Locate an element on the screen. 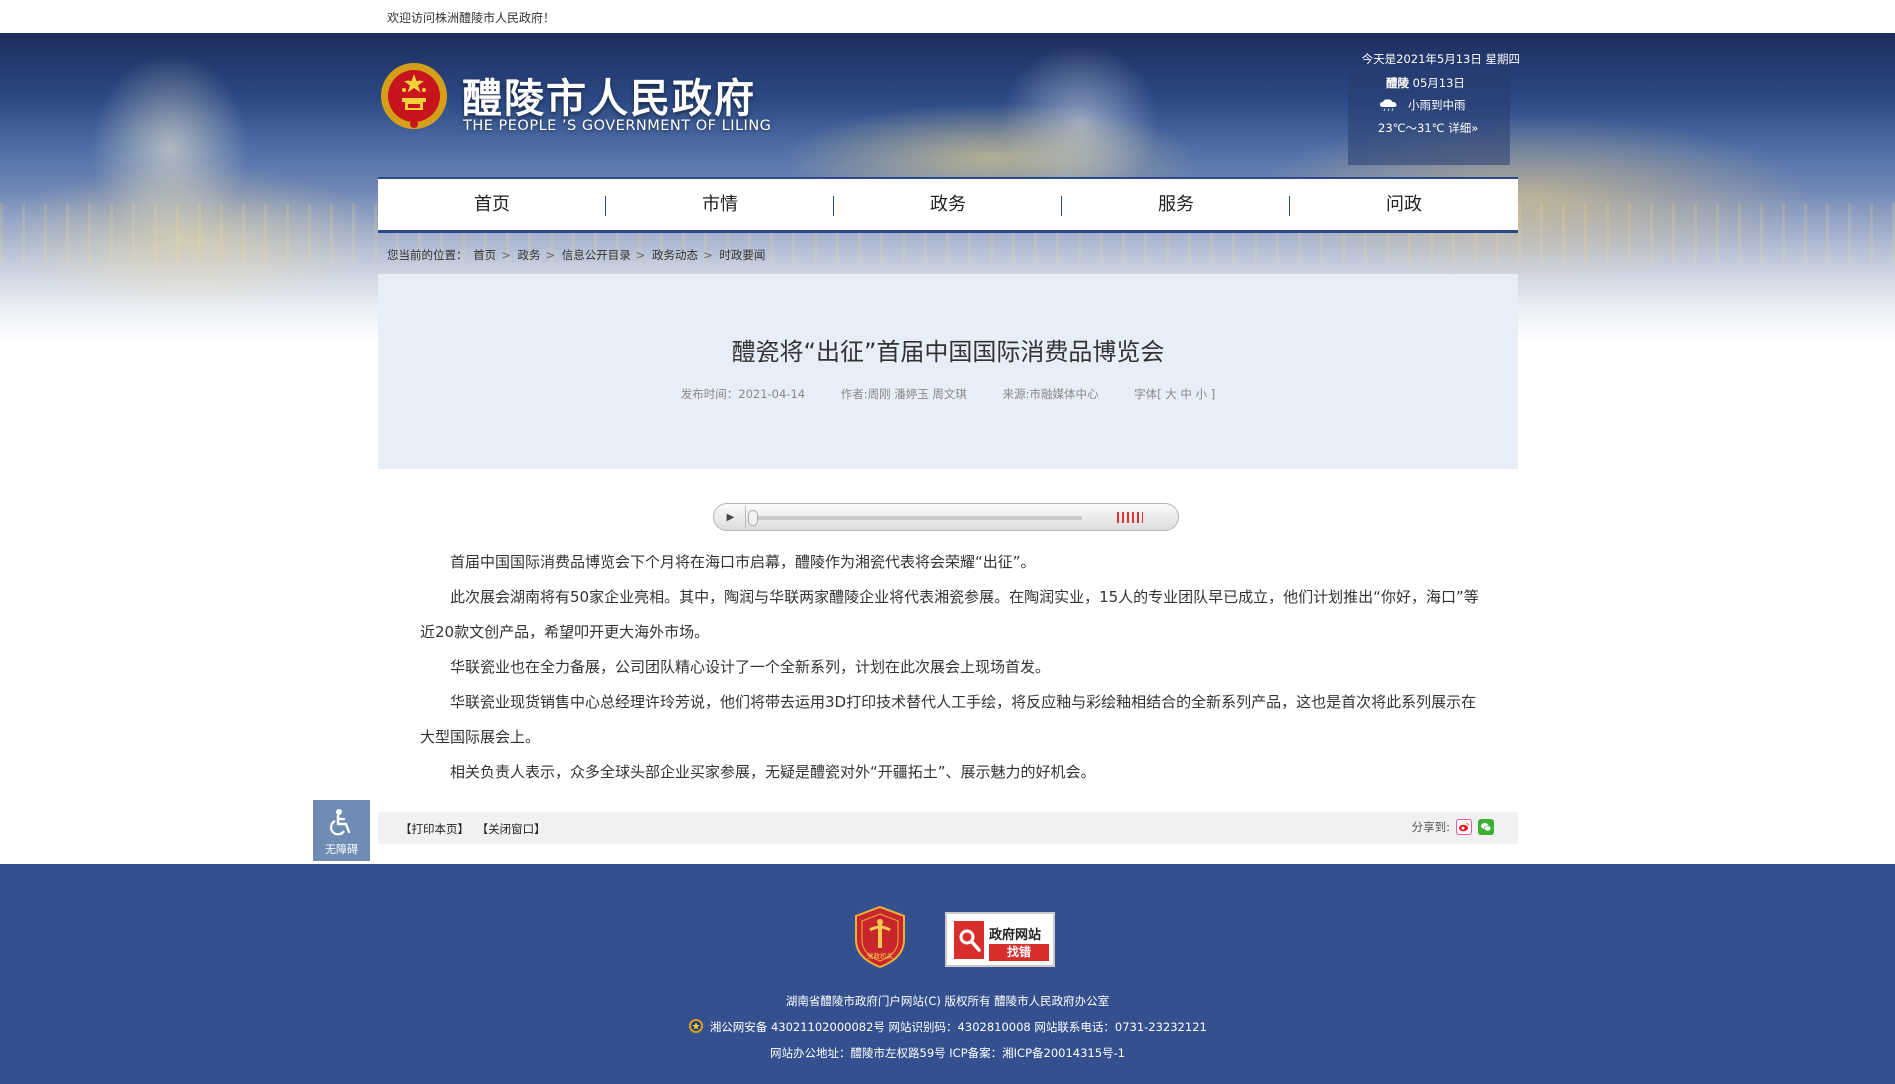 The height and width of the screenshot is (1084, 1895). breadcrumb-item-affairs: 政务 is located at coordinates (528, 255).